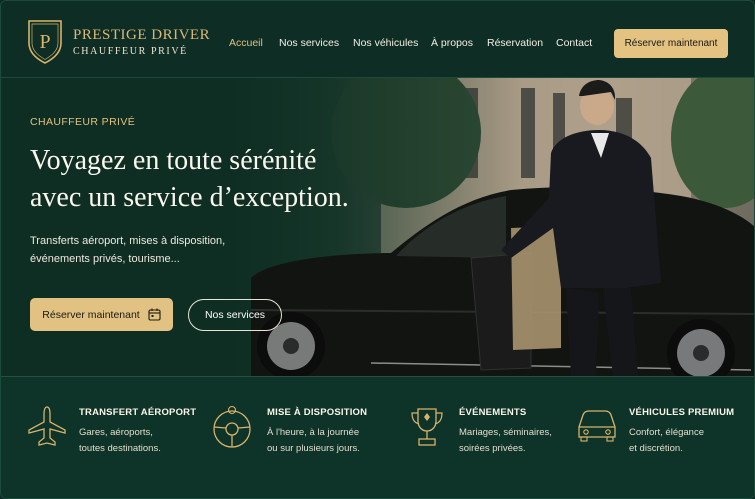  What do you see at coordinates (120, 441) in the screenshot?
I see `feature-desc: Gares, aéroports, toutes destinations.` at bounding box center [120, 441].